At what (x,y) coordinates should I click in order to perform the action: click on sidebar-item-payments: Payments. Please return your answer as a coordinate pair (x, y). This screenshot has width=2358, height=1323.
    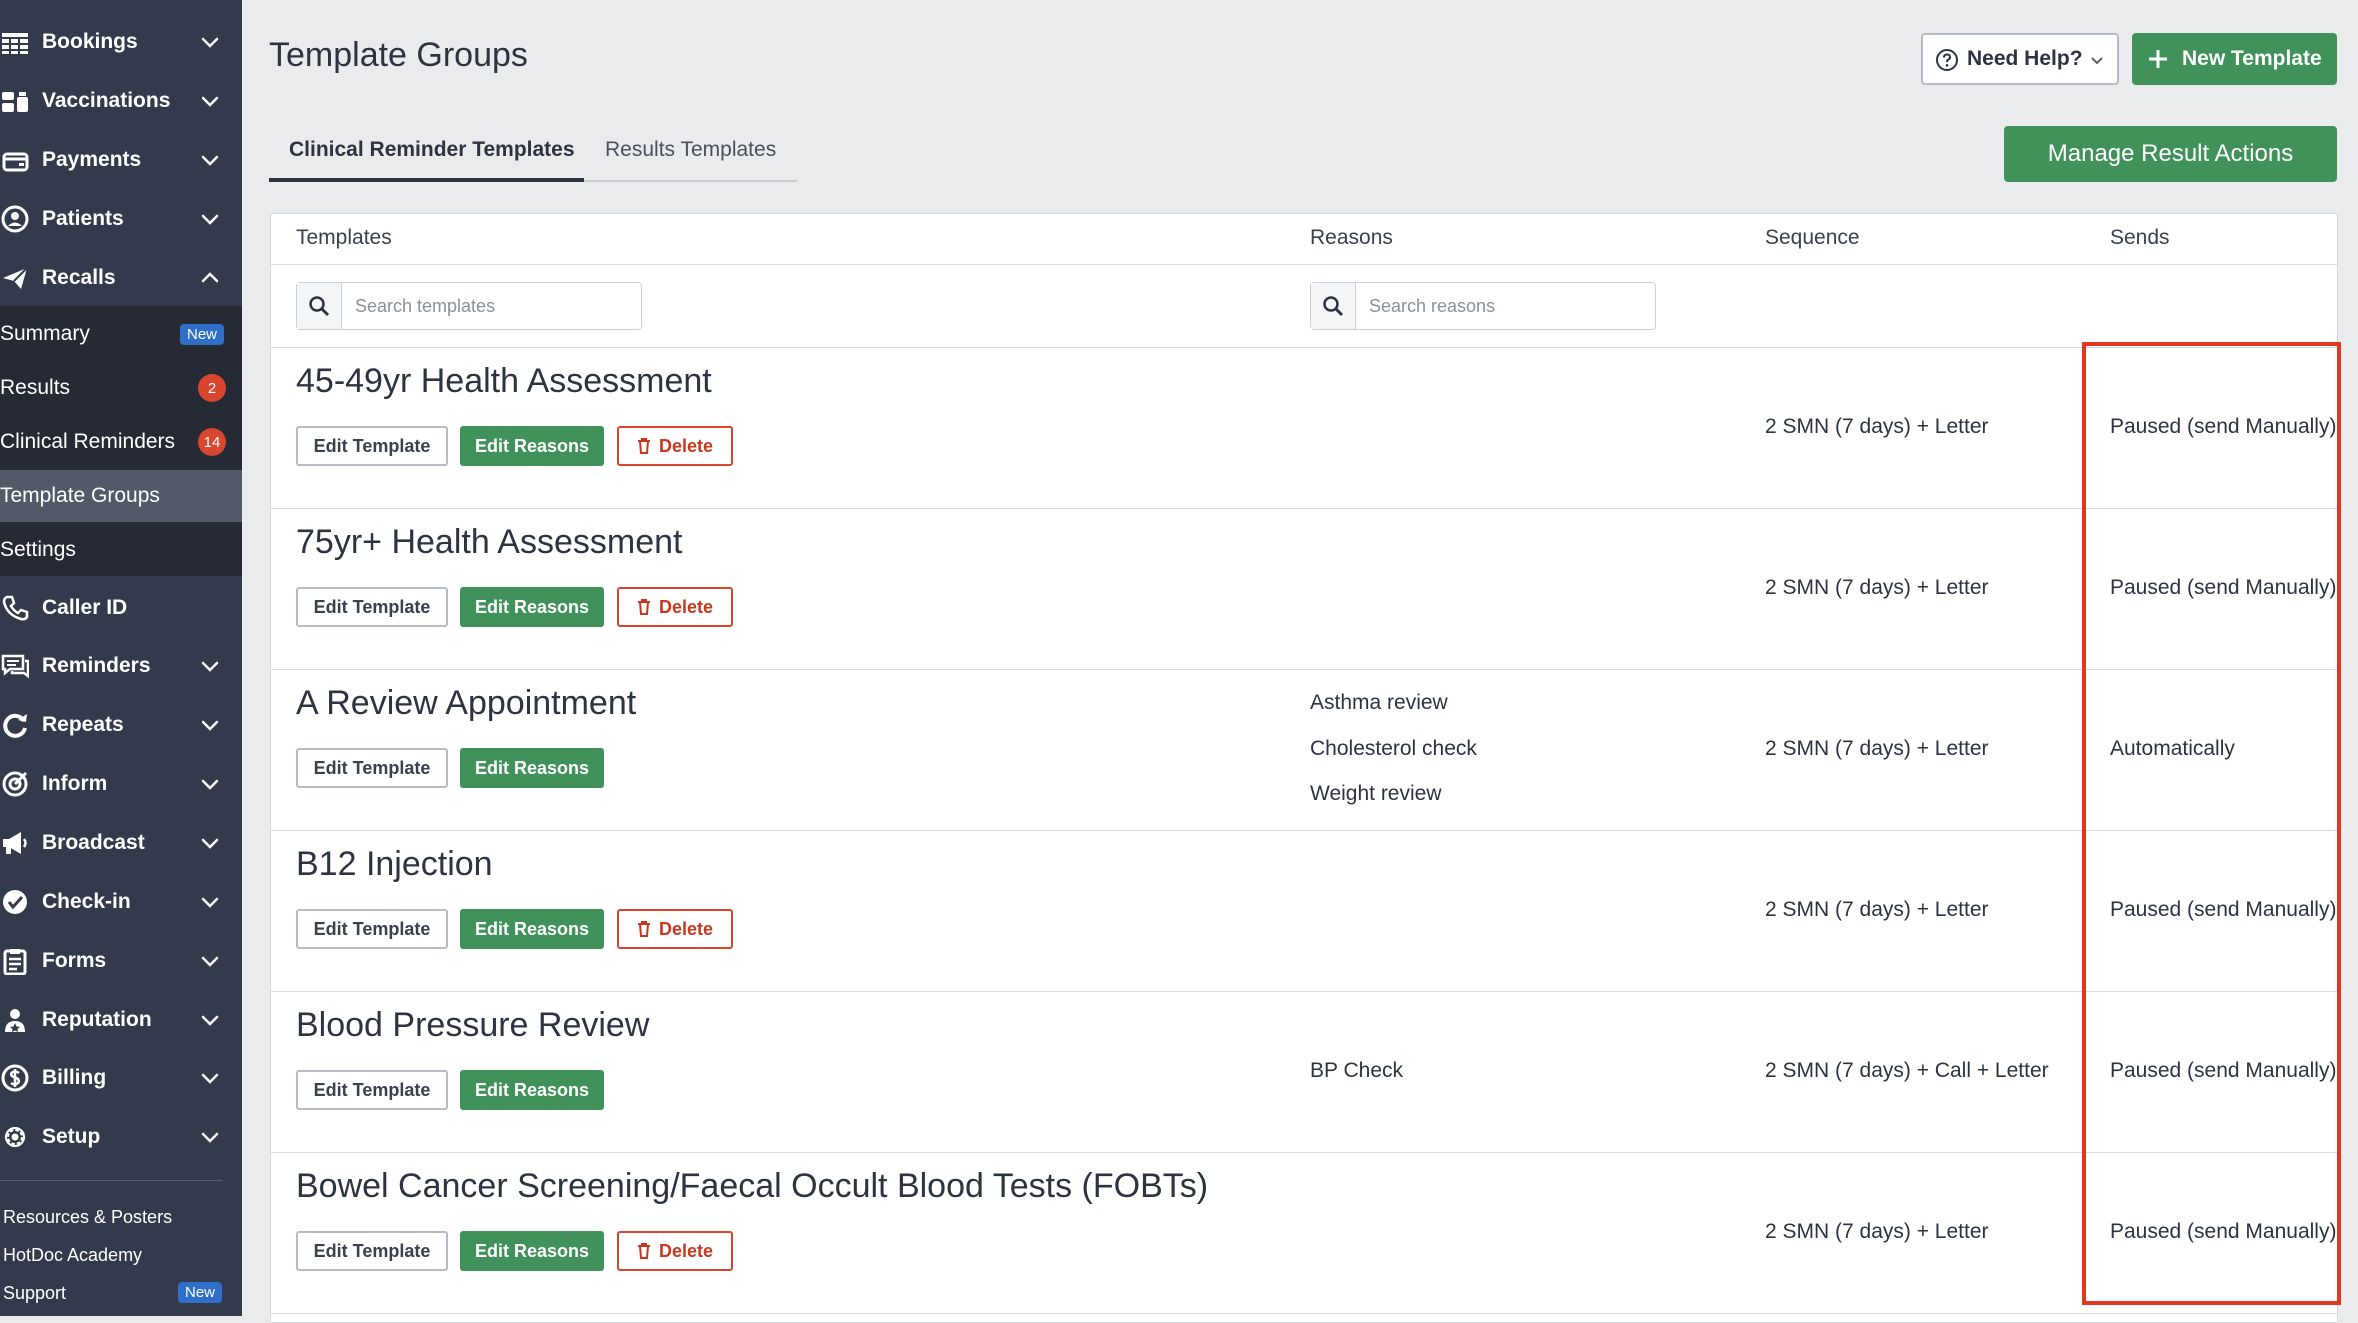
    Looking at the image, I should click on (121, 160).